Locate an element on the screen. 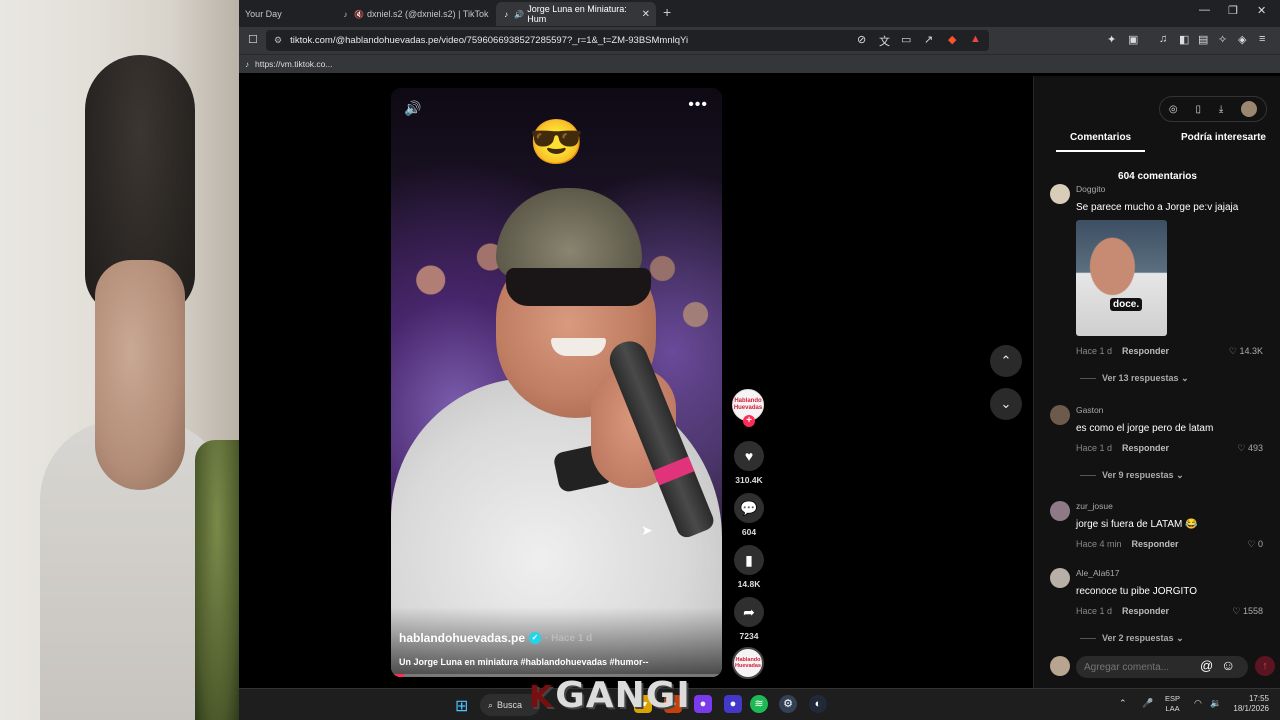 This screenshot has height=720, width=1280. view-replies-button: Ver 9 respuestas ⌄ is located at coordinates (1132, 475).